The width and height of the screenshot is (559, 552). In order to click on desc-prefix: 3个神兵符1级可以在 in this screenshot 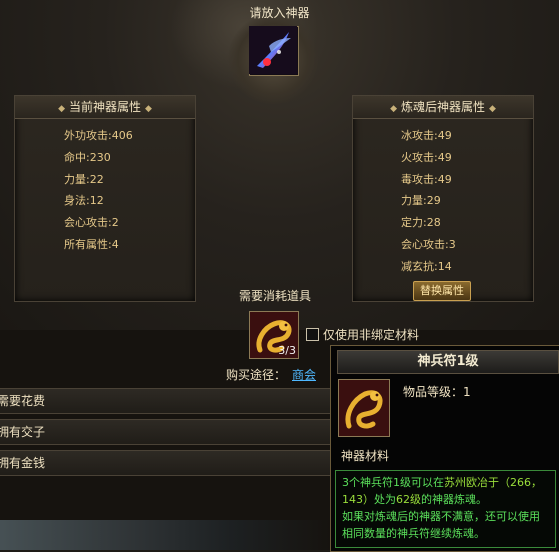, I will do `click(393, 482)`.